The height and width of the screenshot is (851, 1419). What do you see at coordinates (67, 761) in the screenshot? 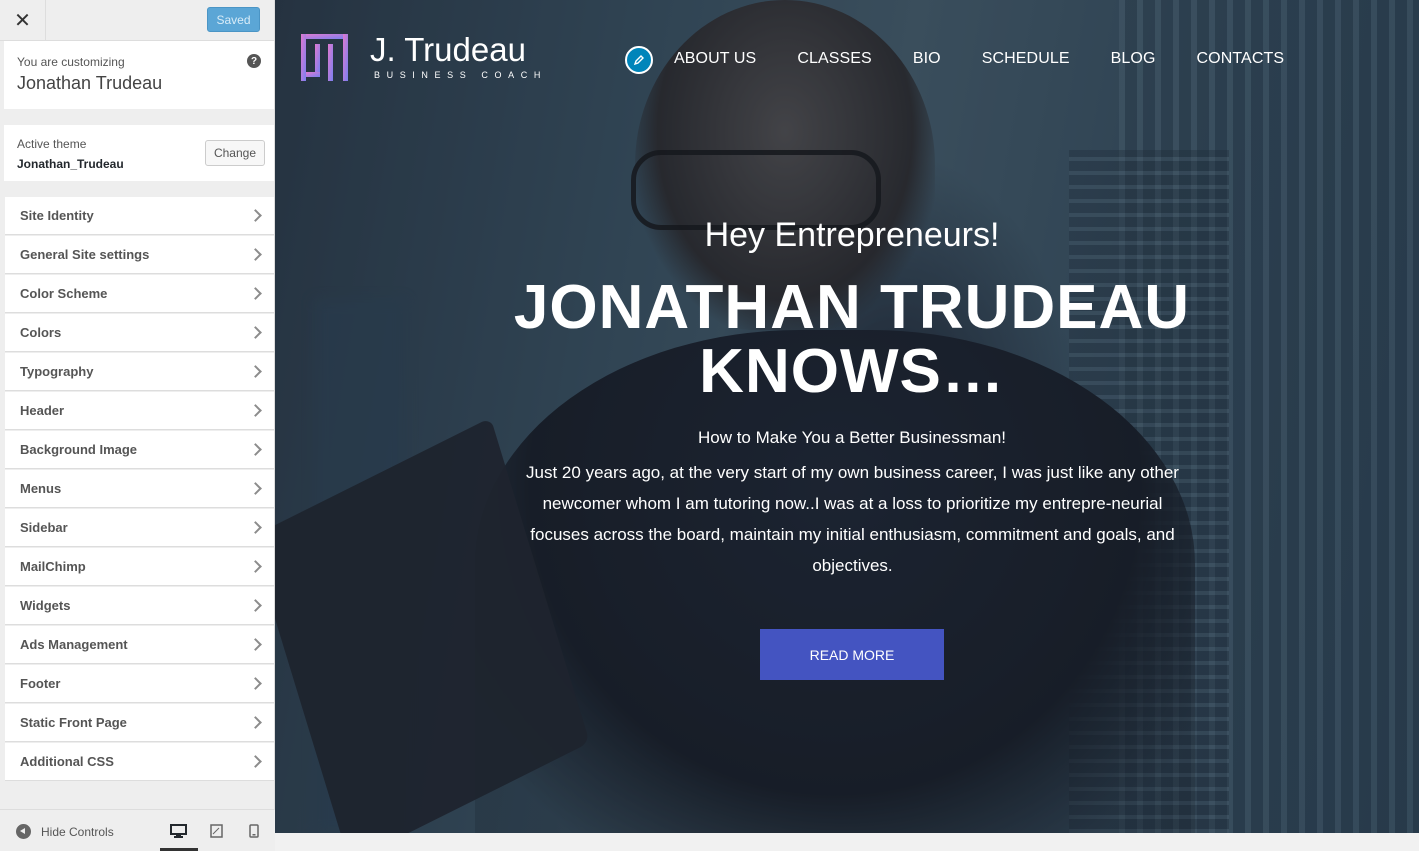
I see `section-label: Additional CSS` at bounding box center [67, 761].